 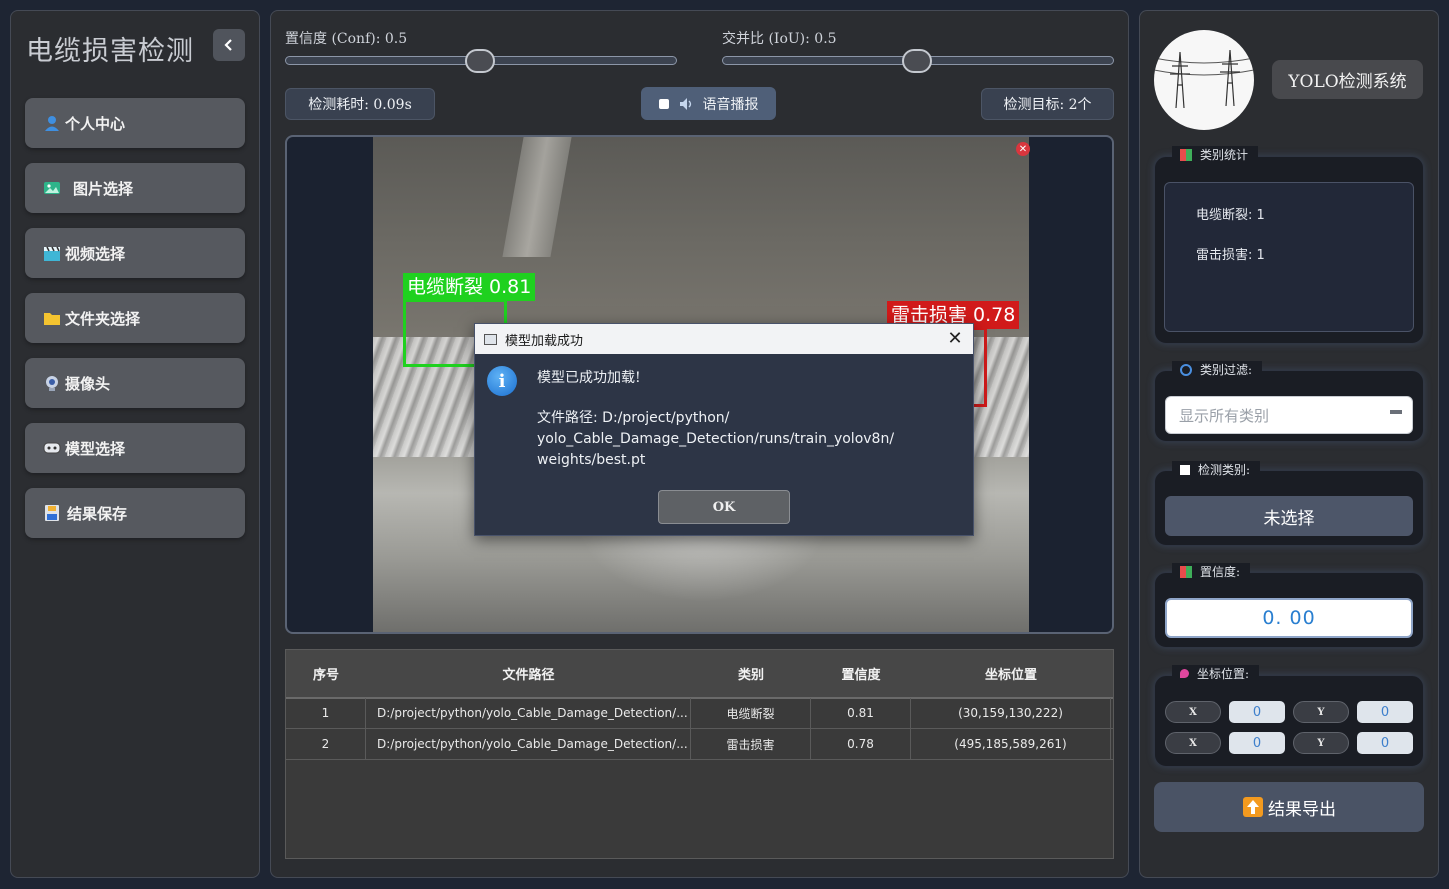 I want to click on detection-label-cable-break: 电缆断裂 0.81, so click(x=469, y=287).